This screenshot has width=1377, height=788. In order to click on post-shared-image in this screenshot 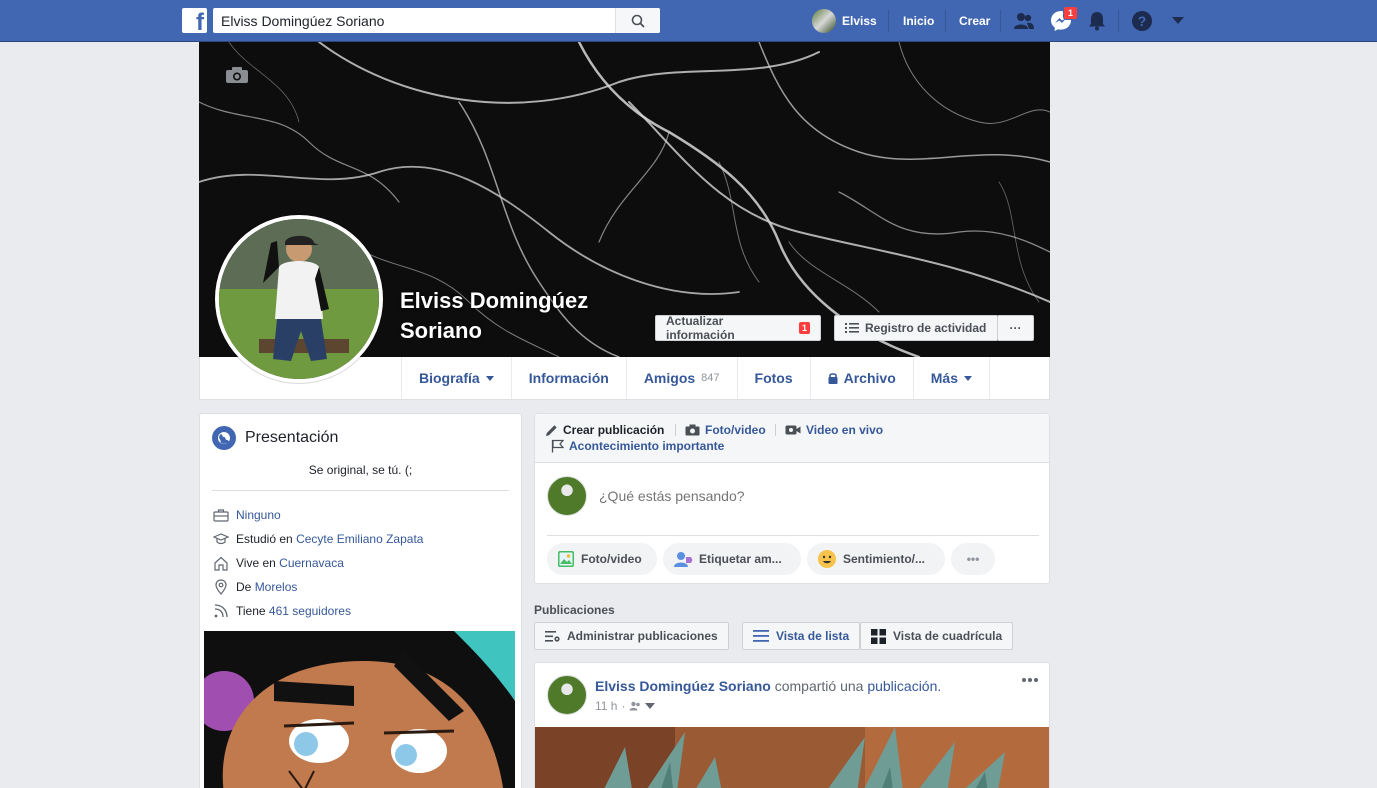, I will do `click(792, 757)`.